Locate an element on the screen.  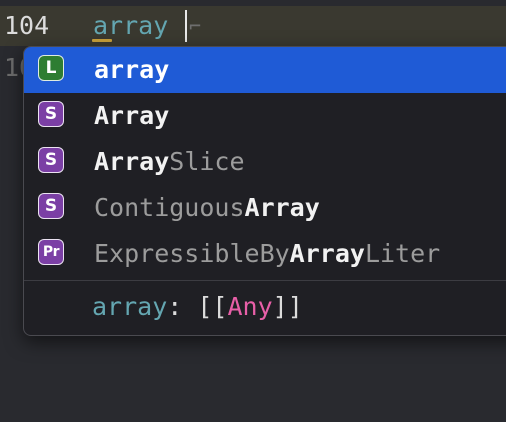
suggestion-label: ContiguousArray is located at coordinates (207, 208).